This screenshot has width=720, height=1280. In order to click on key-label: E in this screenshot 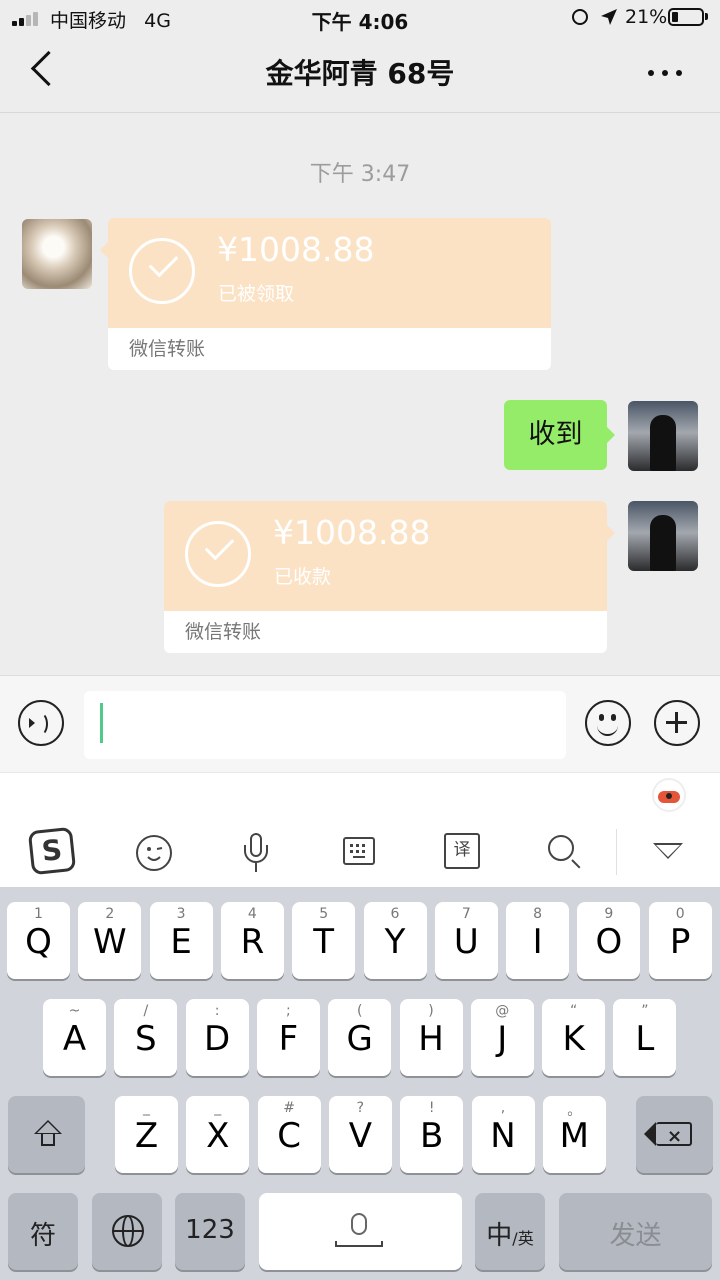, I will do `click(181, 942)`.